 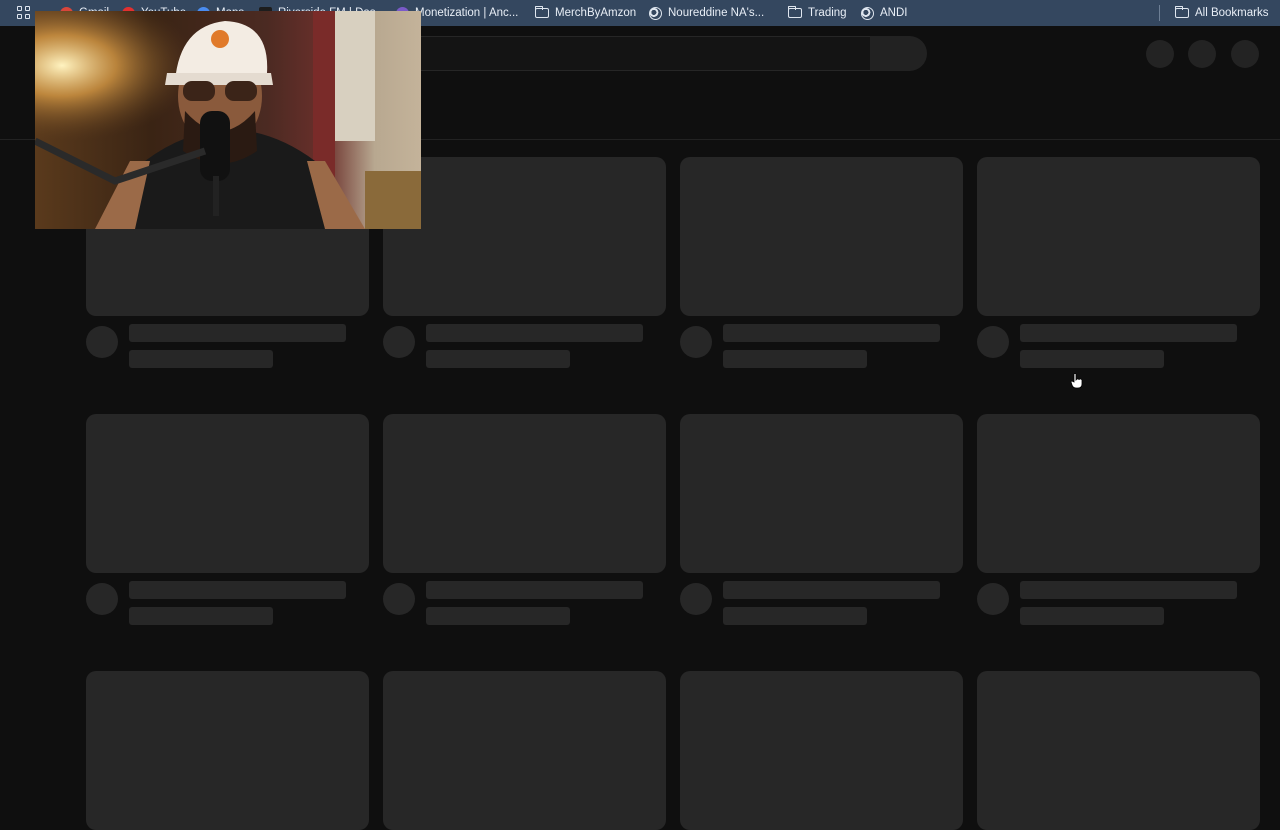 What do you see at coordinates (1202, 54) in the screenshot?
I see `notifications-button` at bounding box center [1202, 54].